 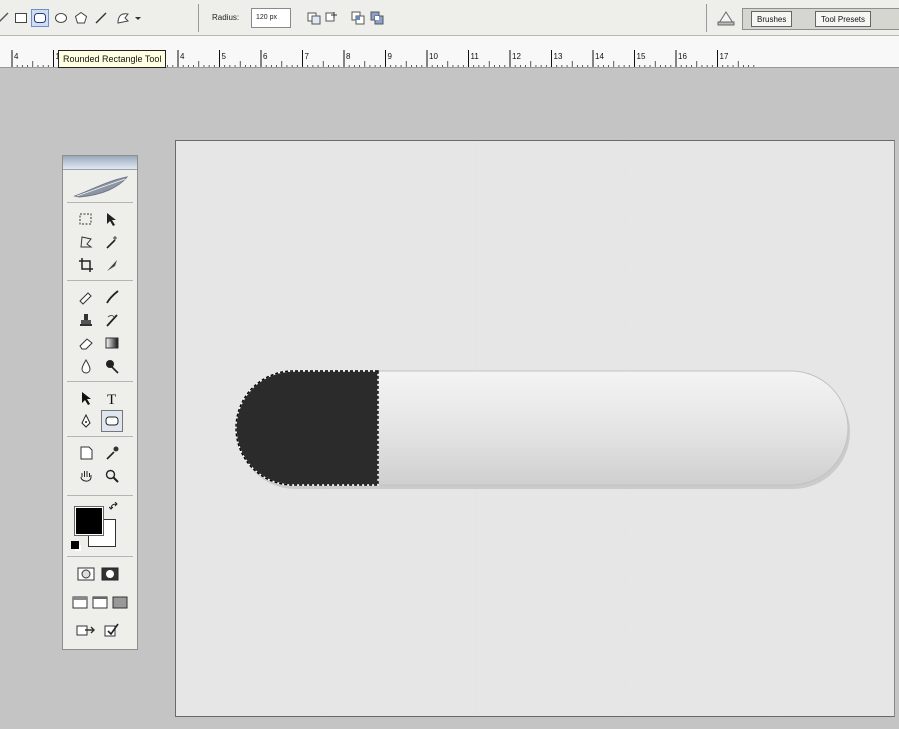 What do you see at coordinates (475, 56) in the screenshot?
I see `ruler-label: 11` at bounding box center [475, 56].